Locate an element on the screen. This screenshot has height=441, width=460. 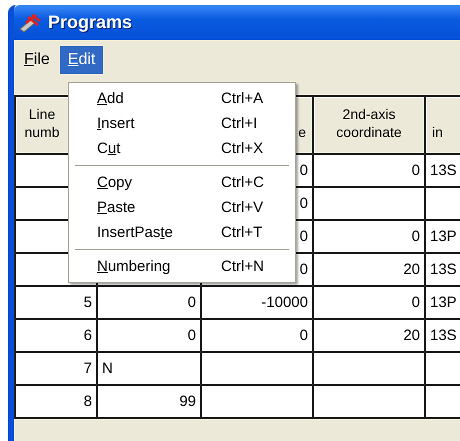
table-cell: 6 is located at coordinates (57, 336).